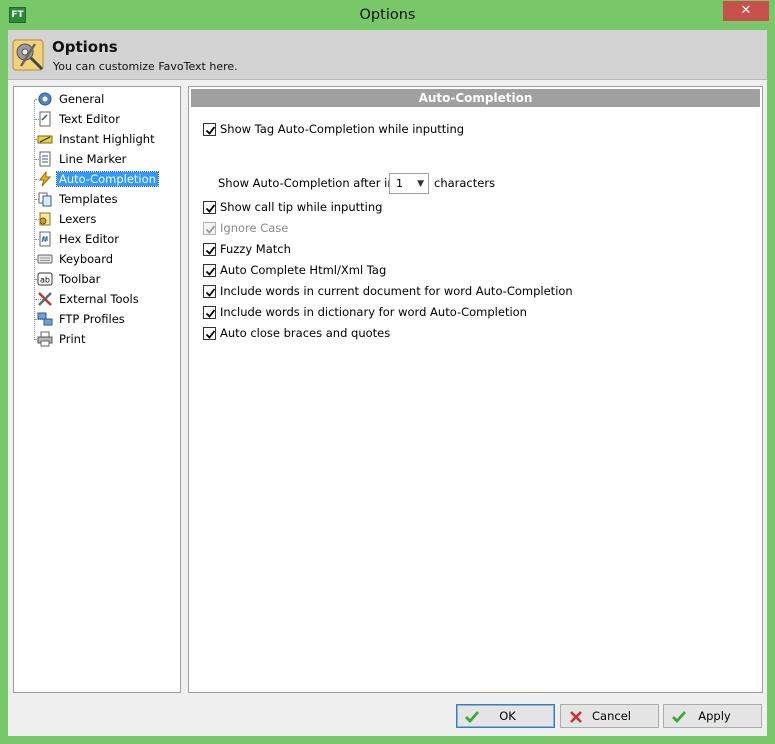 Image resolution: width=775 pixels, height=744 pixels. I want to click on settings-tools-icon, so click(28, 55).